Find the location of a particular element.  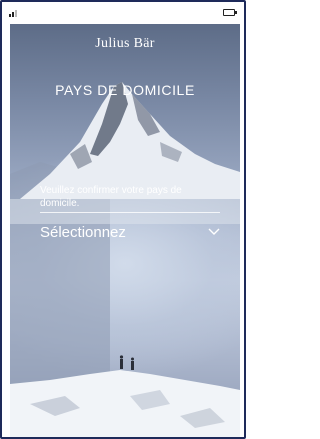

brand-logo: Julius Bär is located at coordinates (125, 43).